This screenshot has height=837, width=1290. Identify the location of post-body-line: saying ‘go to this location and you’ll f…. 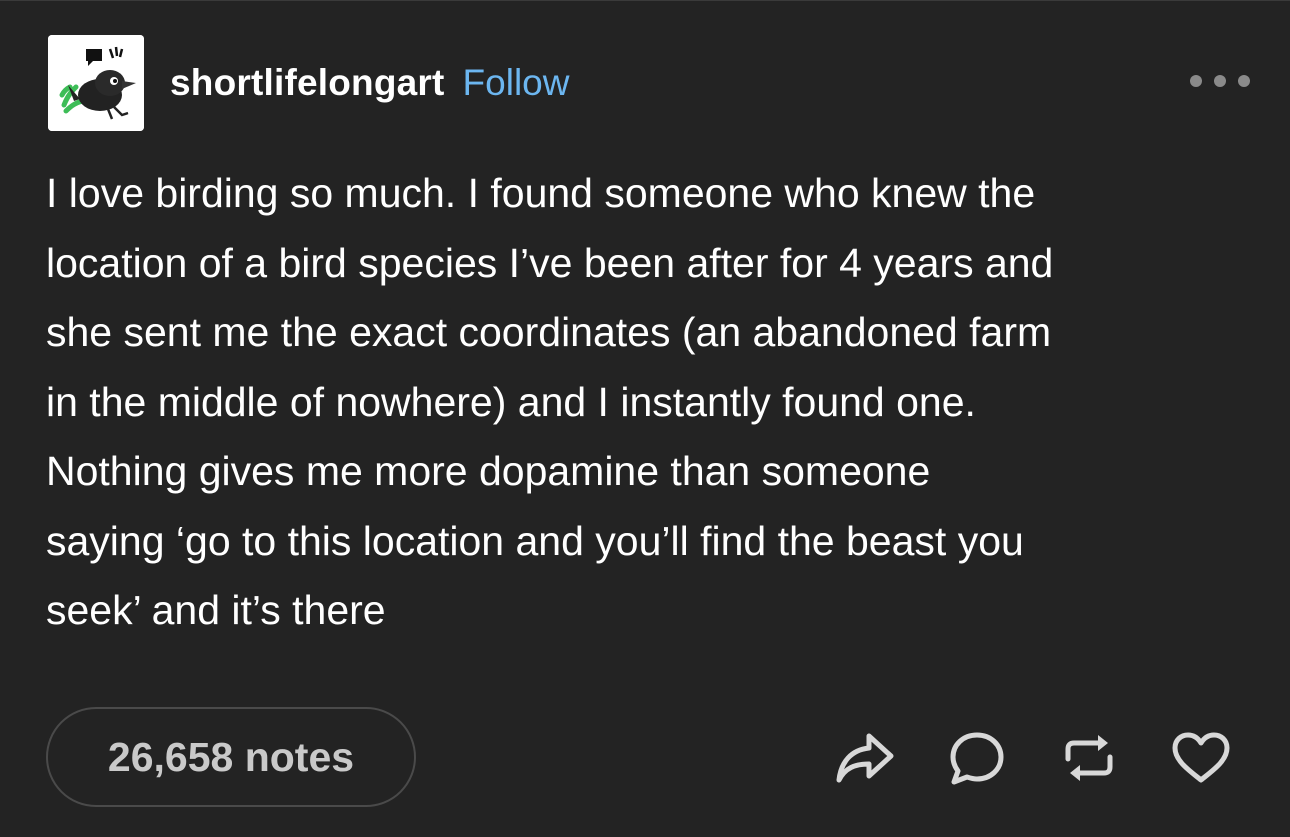
(535, 540).